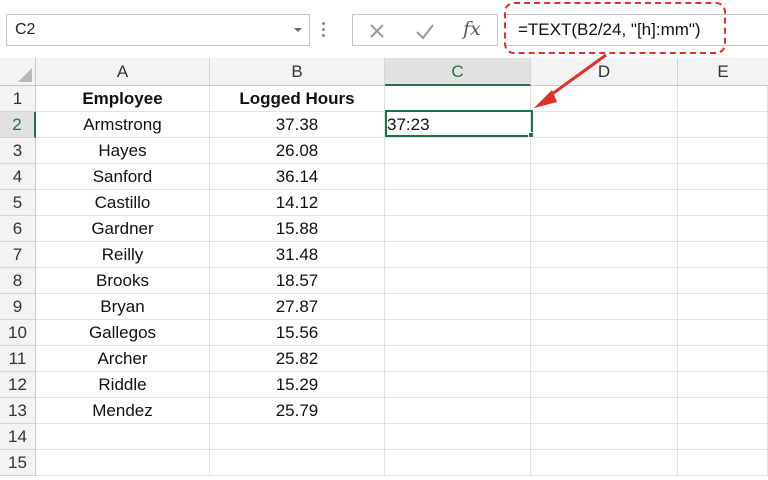 This screenshot has height=480, width=768. I want to click on cell-a8: Brooks, so click(123, 281).